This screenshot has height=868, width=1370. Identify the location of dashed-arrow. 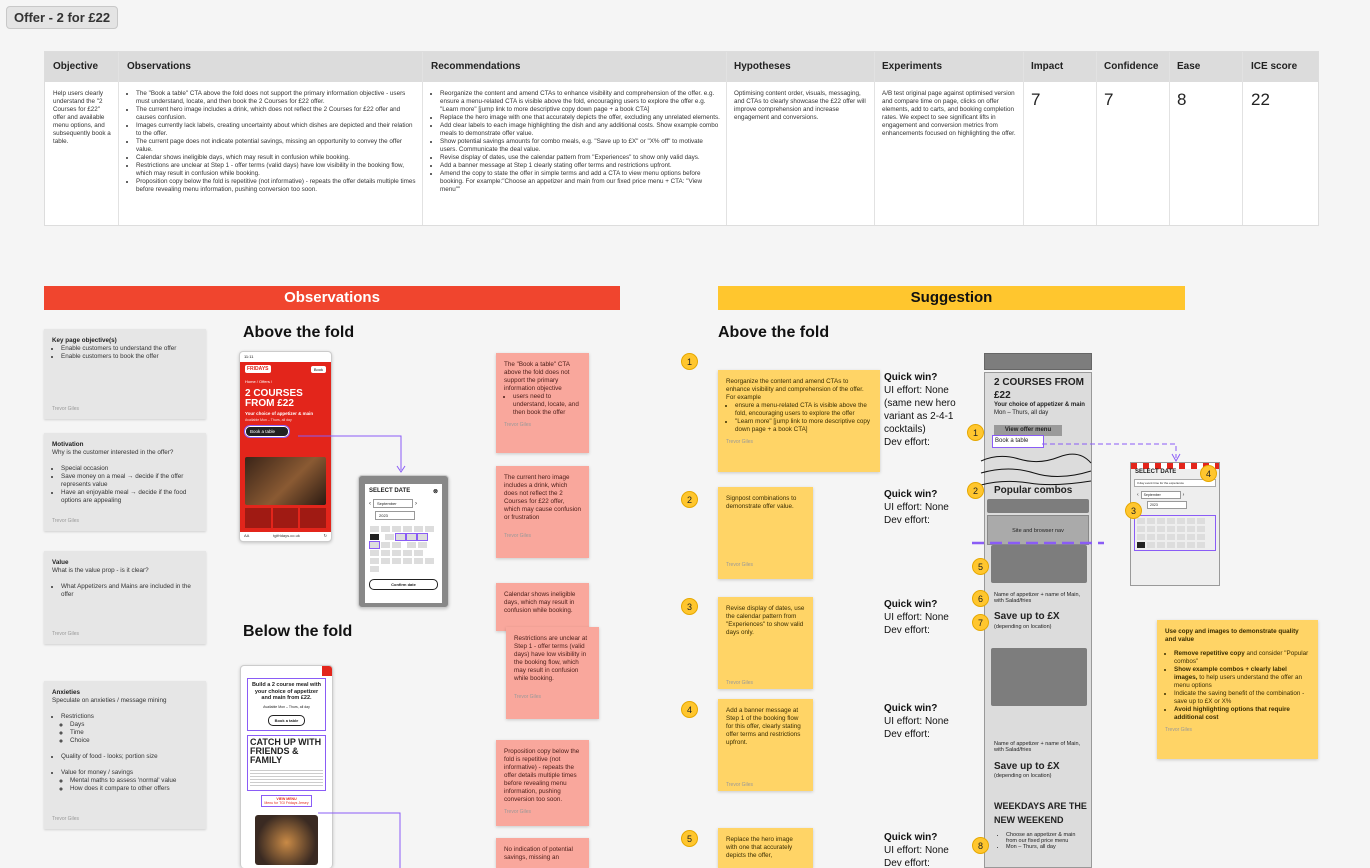
(1111, 453).